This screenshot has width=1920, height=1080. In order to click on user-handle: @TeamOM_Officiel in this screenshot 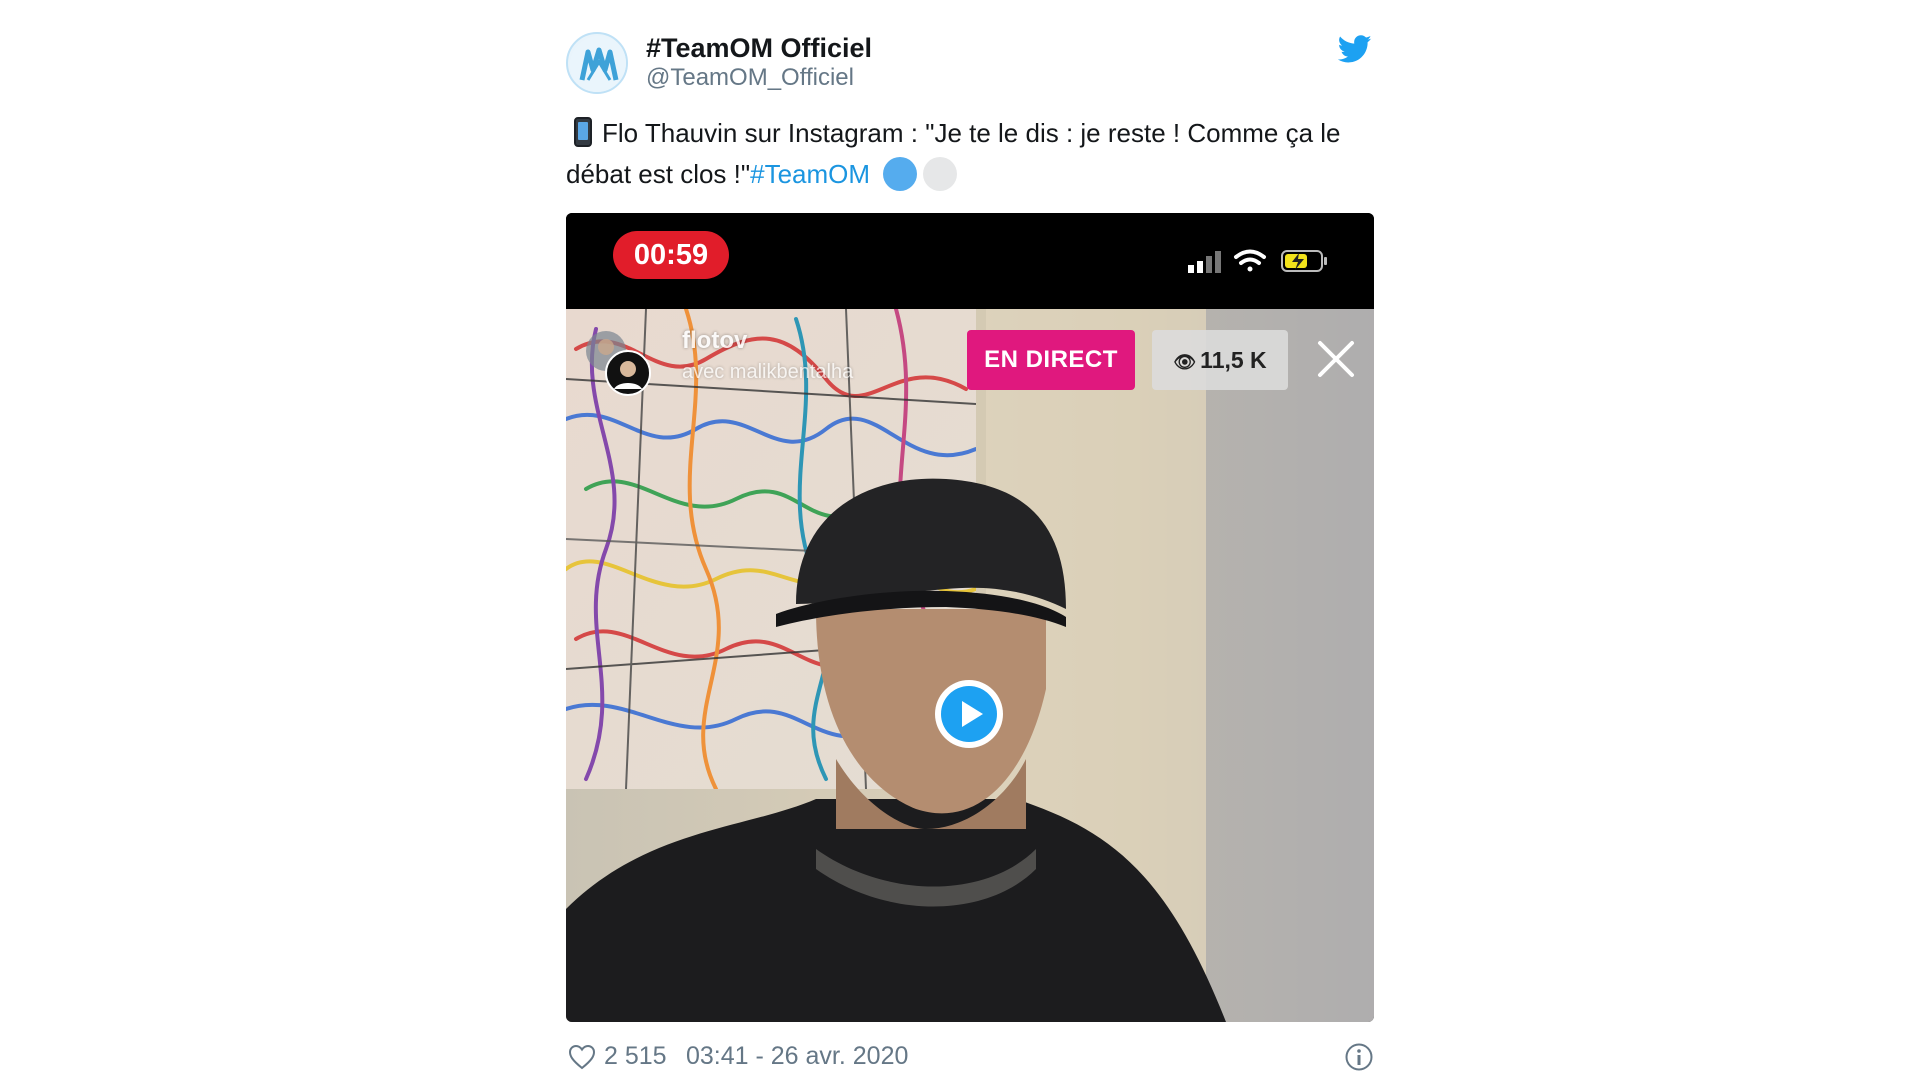, I will do `click(750, 78)`.